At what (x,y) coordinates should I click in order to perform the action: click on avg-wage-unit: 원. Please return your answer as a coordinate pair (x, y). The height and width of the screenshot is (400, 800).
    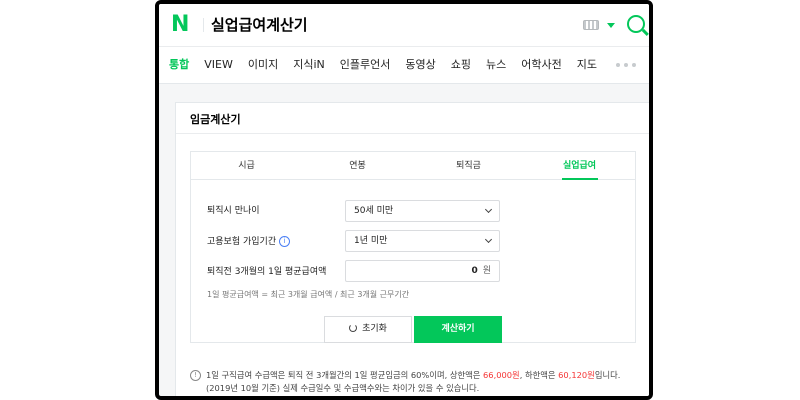
    Looking at the image, I should click on (486, 271).